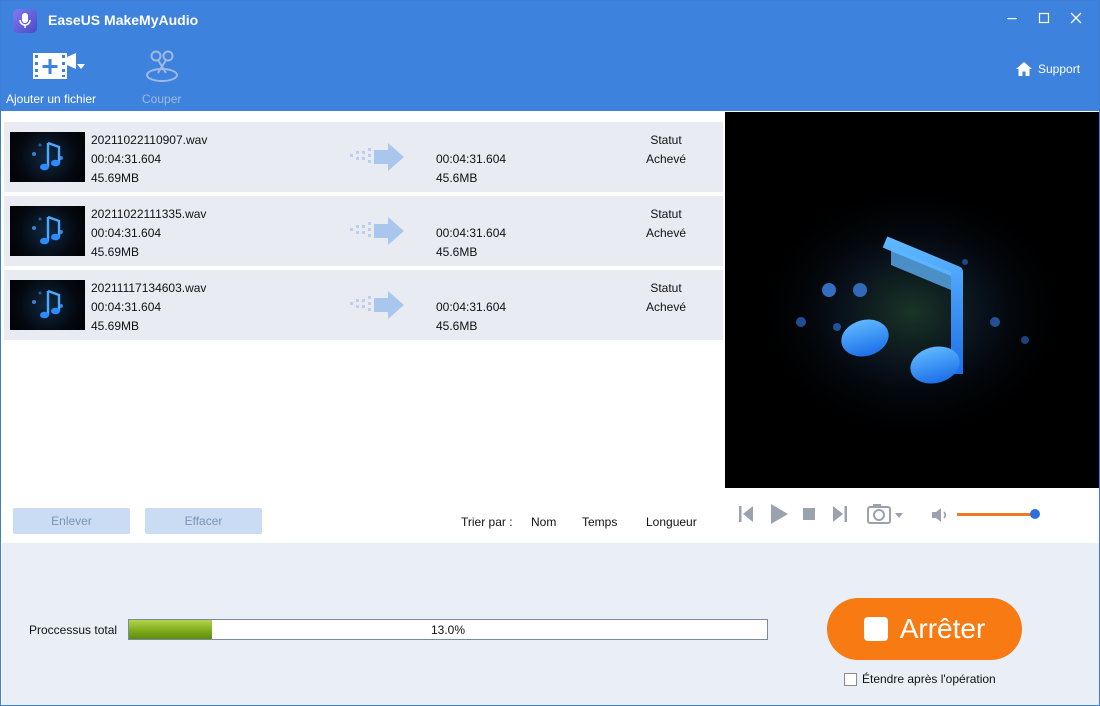  I want to click on cut-label: Couper, so click(162, 99).